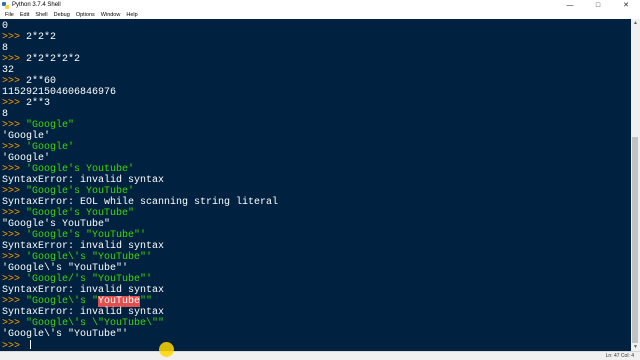 This screenshot has width=640, height=360. I want to click on title-bar: Python 3.7.4 Shell — □ ✕, so click(320, 5).